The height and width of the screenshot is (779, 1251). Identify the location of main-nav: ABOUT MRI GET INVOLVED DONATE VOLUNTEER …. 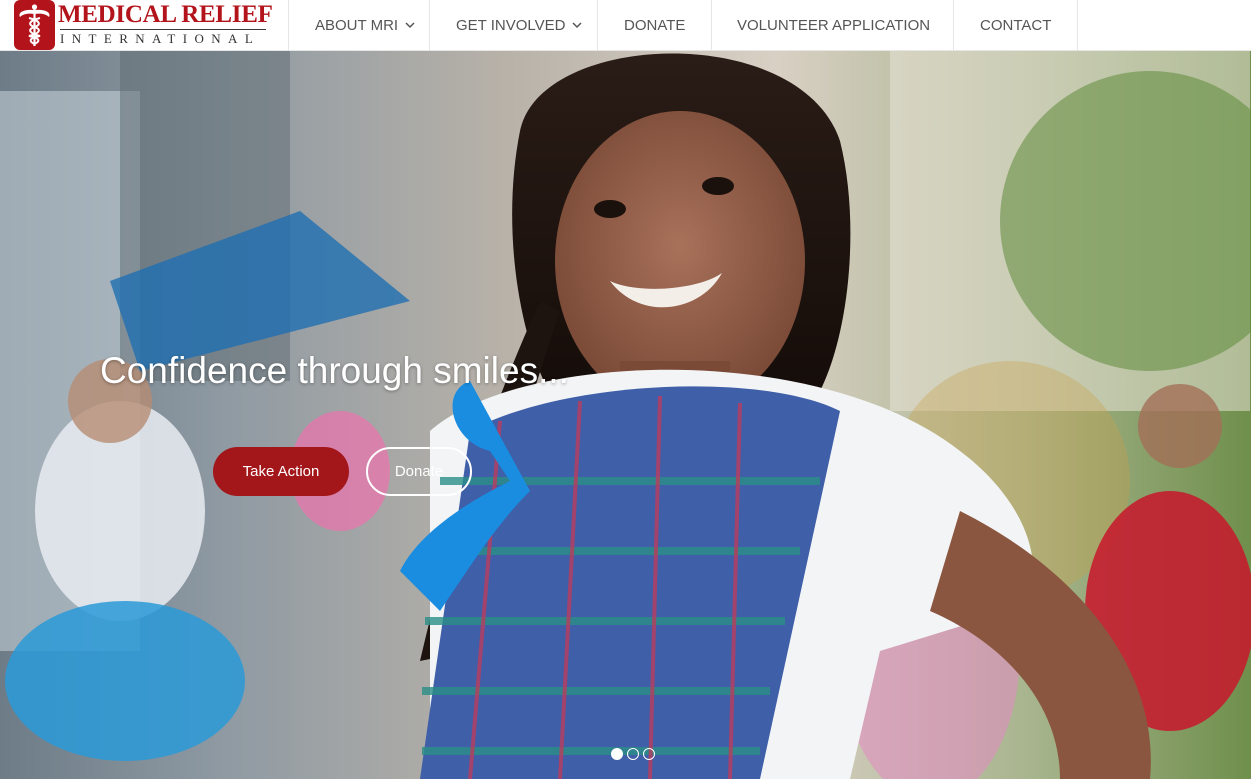
(683, 25).